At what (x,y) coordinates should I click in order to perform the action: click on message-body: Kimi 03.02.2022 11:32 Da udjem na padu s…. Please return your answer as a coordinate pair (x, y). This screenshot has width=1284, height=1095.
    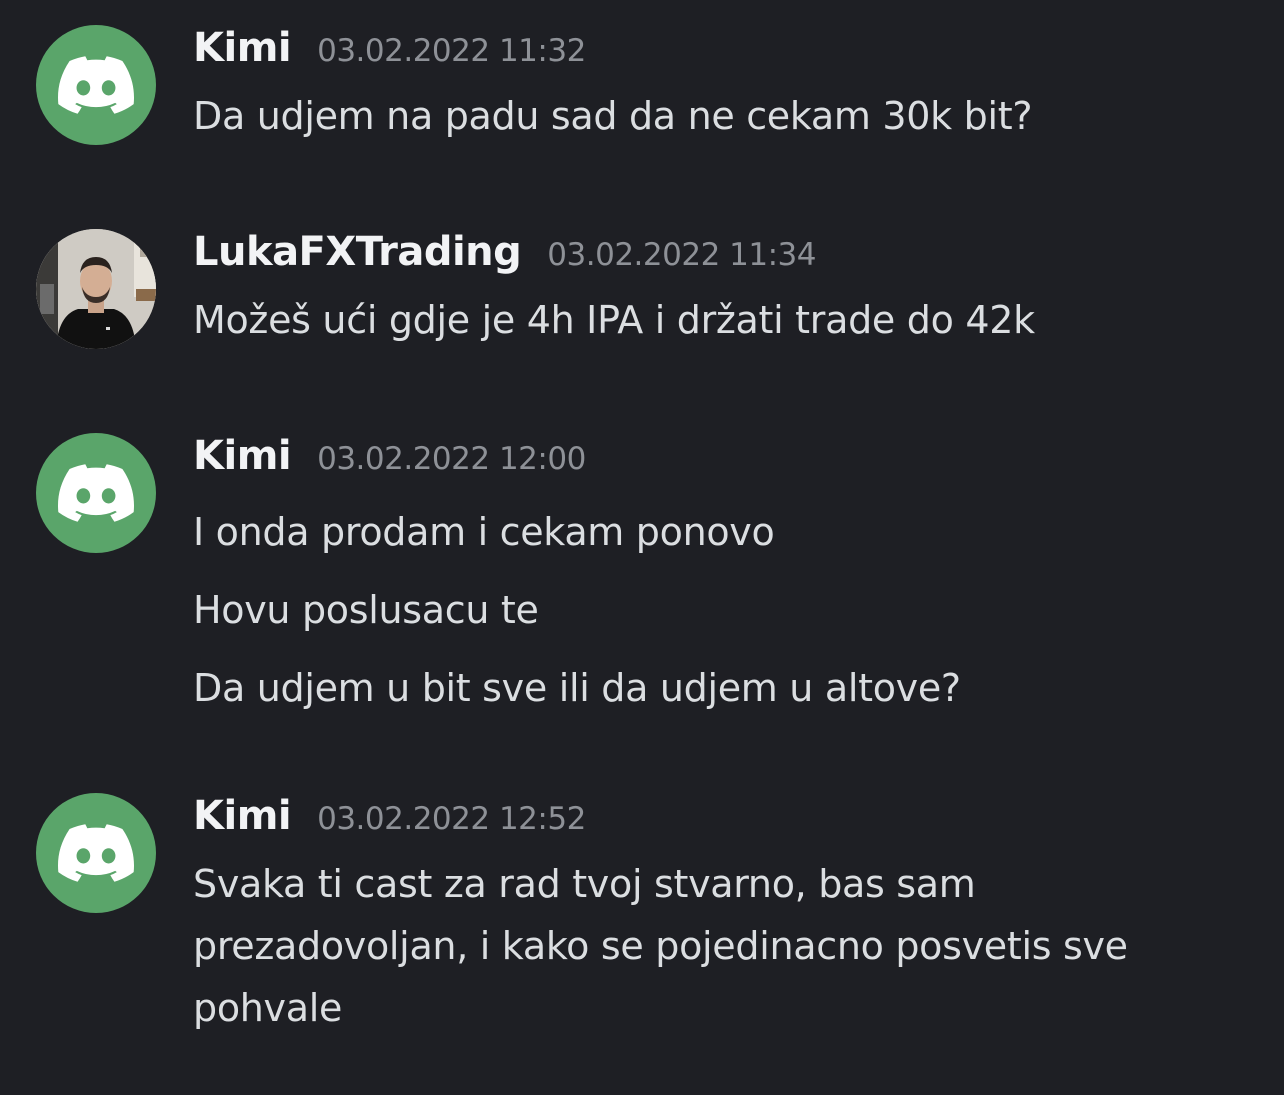
    Looking at the image, I should click on (718, 86).